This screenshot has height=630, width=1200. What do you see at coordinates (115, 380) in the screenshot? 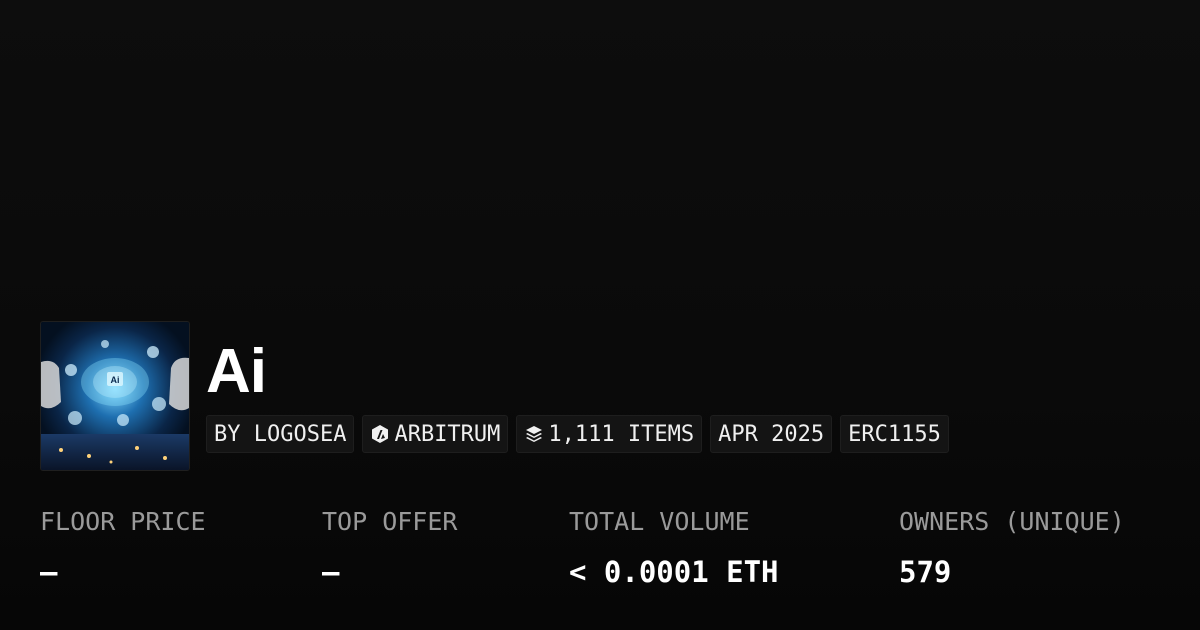
I see `svg-text: Ai` at bounding box center [115, 380].